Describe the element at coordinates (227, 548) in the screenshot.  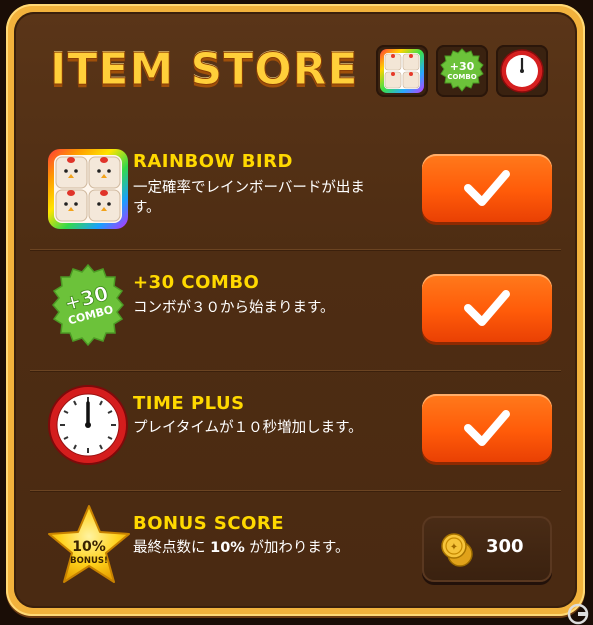
I see `desc-bold: 10%` at that location.